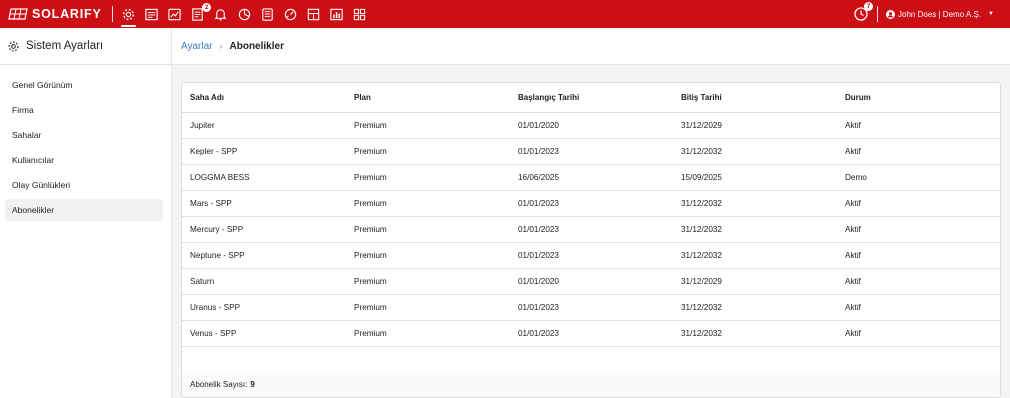 The image size is (1010, 398). Describe the element at coordinates (18, 14) in the screenshot. I see `solar-panel-logo-icon` at that location.